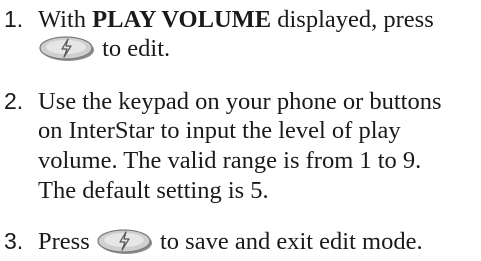  Describe the element at coordinates (14, 19) in the screenshot. I see `step-1-number: 1.` at that location.